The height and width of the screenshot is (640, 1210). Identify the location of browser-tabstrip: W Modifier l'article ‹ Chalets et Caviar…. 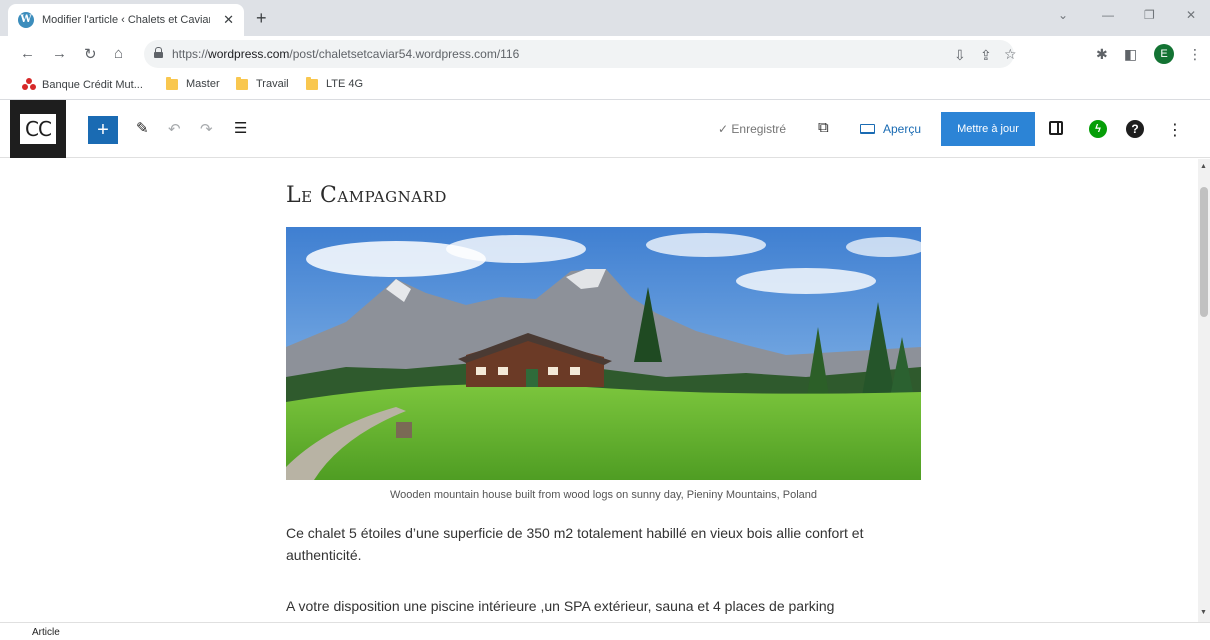
(605, 18).